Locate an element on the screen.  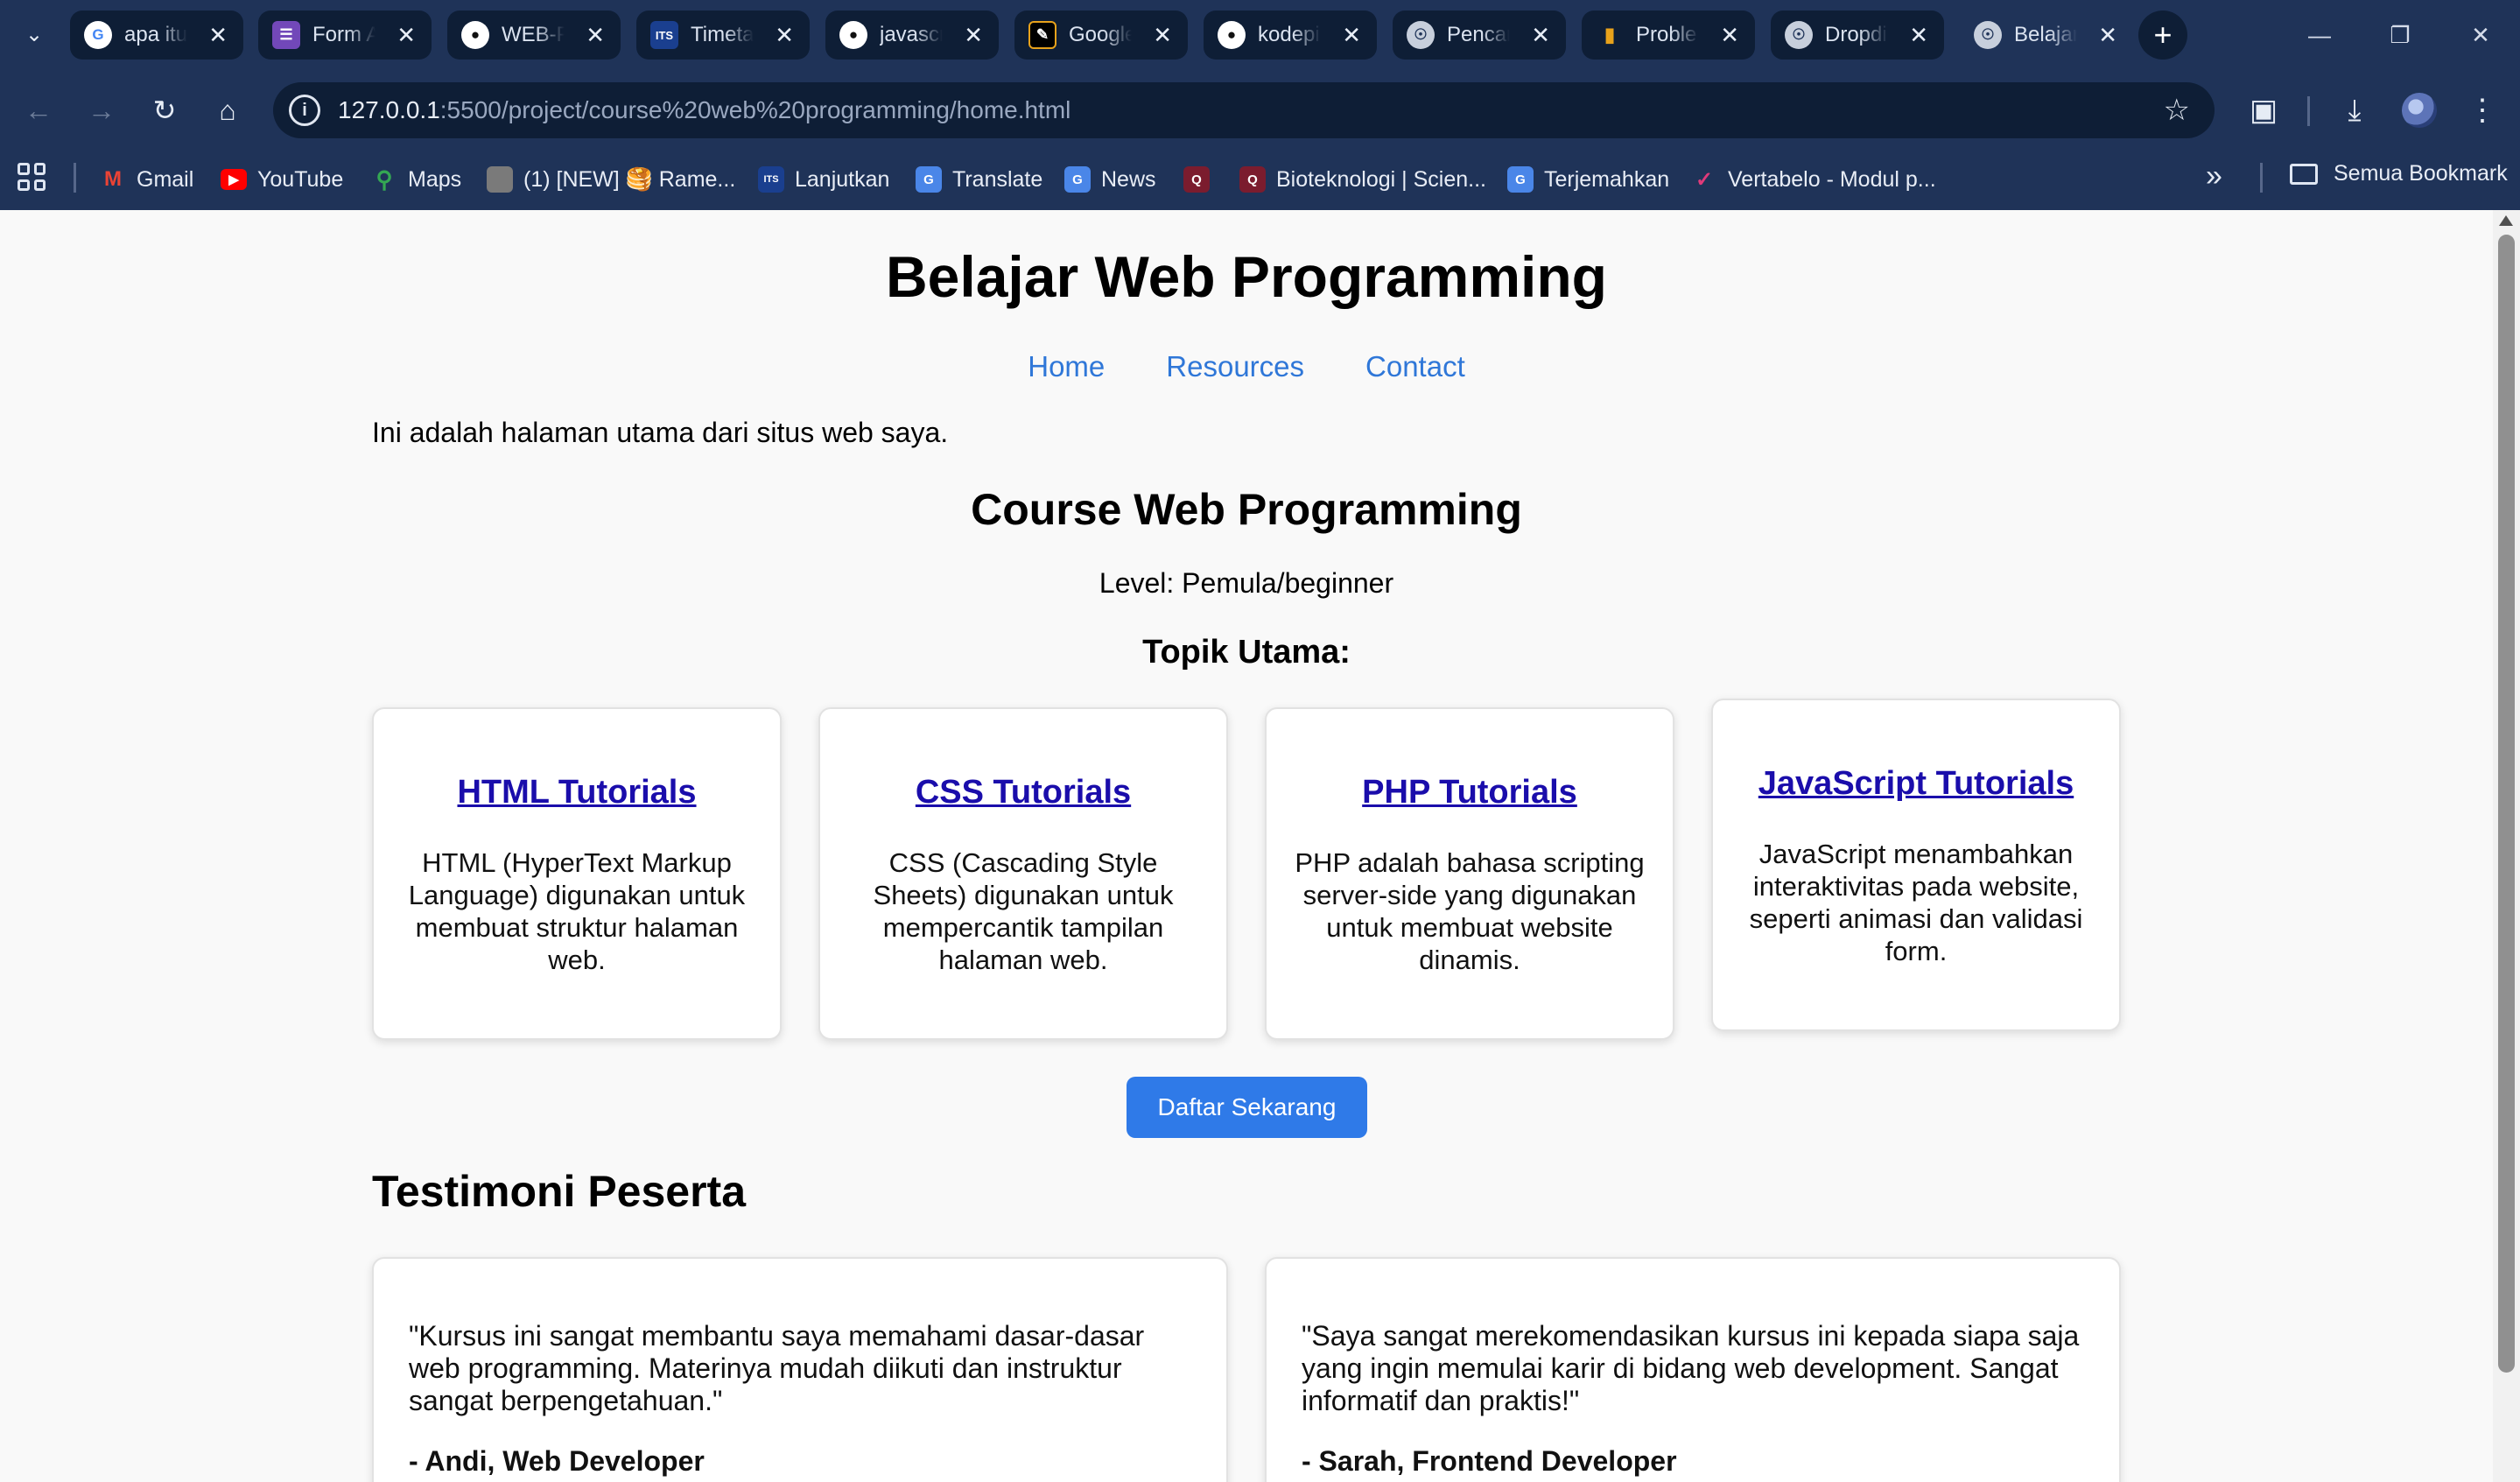
apps-grid-icon is located at coordinates (32, 177).